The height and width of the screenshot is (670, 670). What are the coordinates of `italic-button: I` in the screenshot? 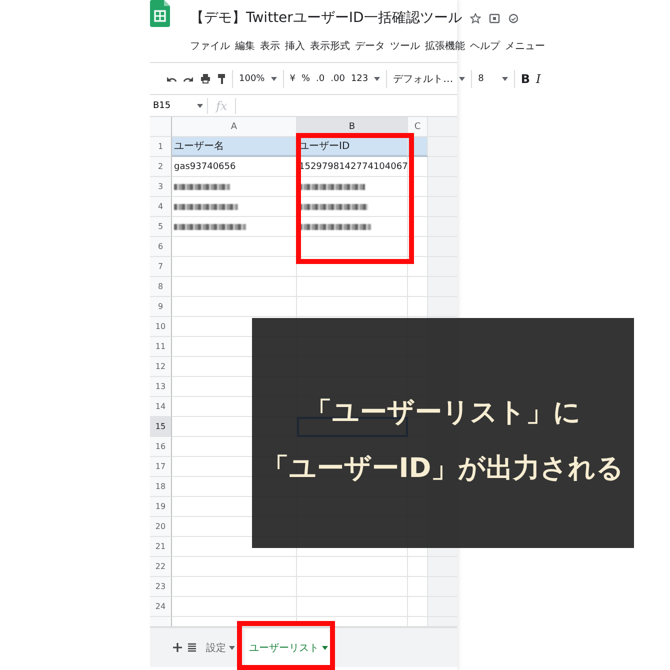 It's located at (538, 79).